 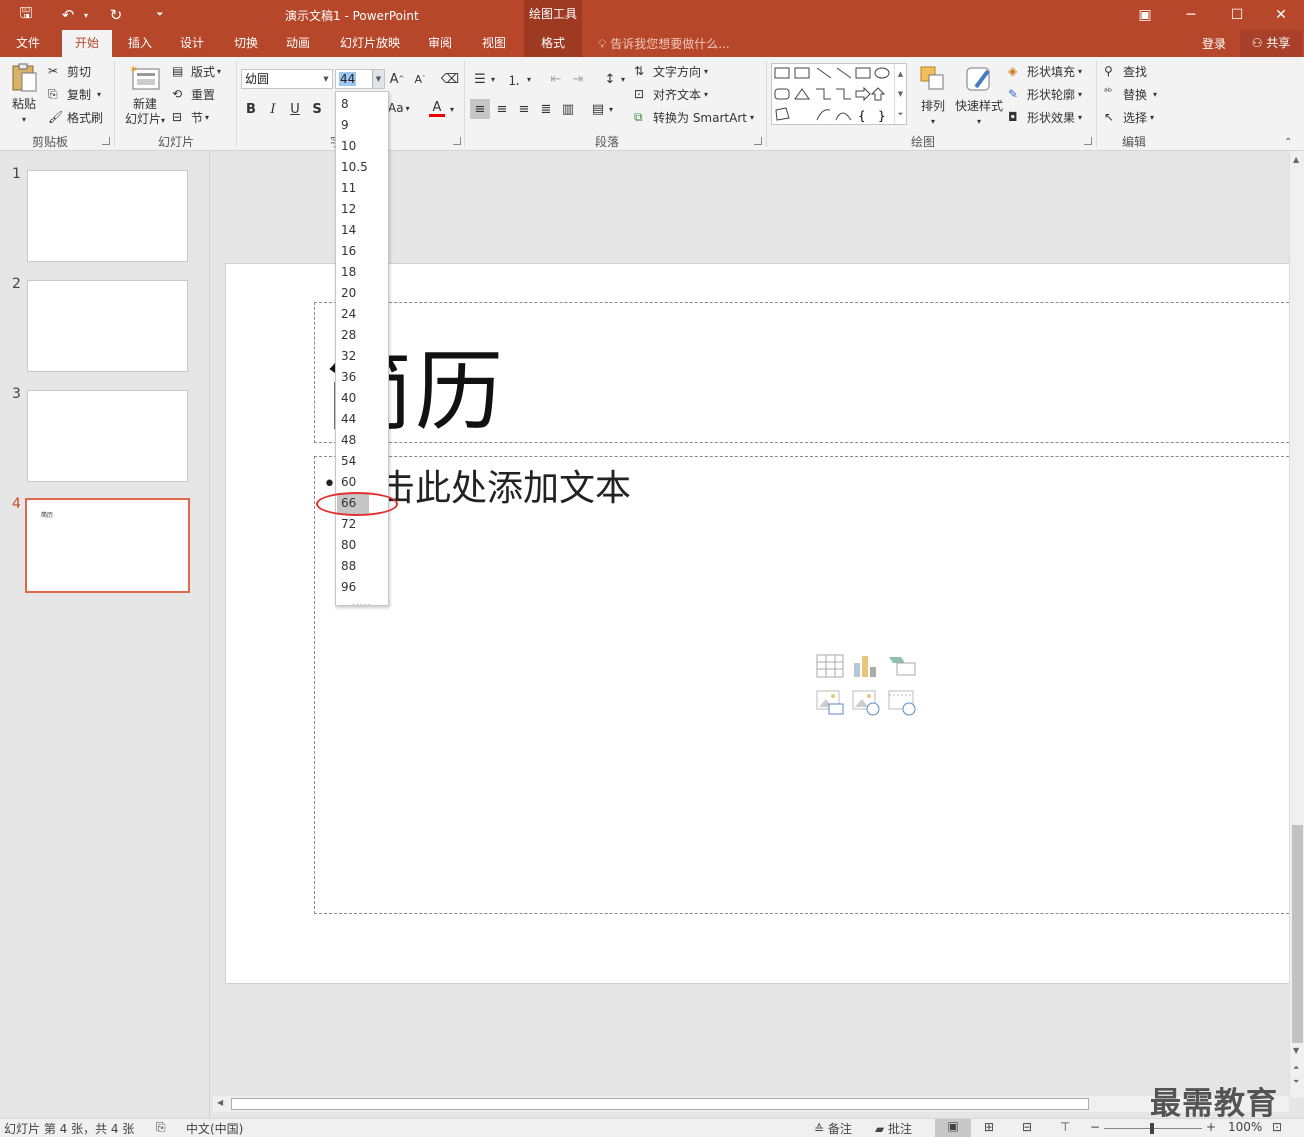 What do you see at coordinates (902, 667) in the screenshot?
I see `insert-smartart-icon` at bounding box center [902, 667].